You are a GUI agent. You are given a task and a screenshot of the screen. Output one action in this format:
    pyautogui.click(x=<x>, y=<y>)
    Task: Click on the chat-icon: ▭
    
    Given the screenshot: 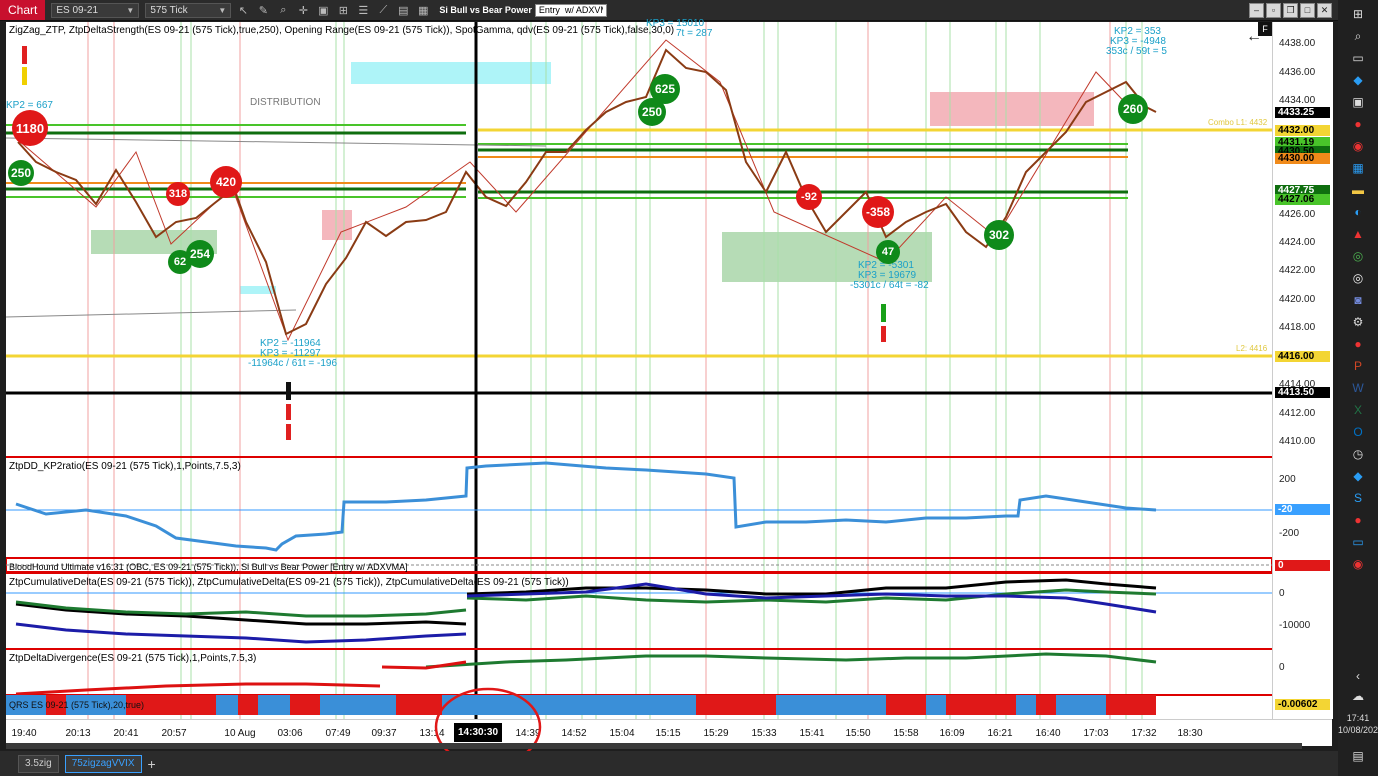 What is the action you would take?
    pyautogui.click(x=1358, y=542)
    